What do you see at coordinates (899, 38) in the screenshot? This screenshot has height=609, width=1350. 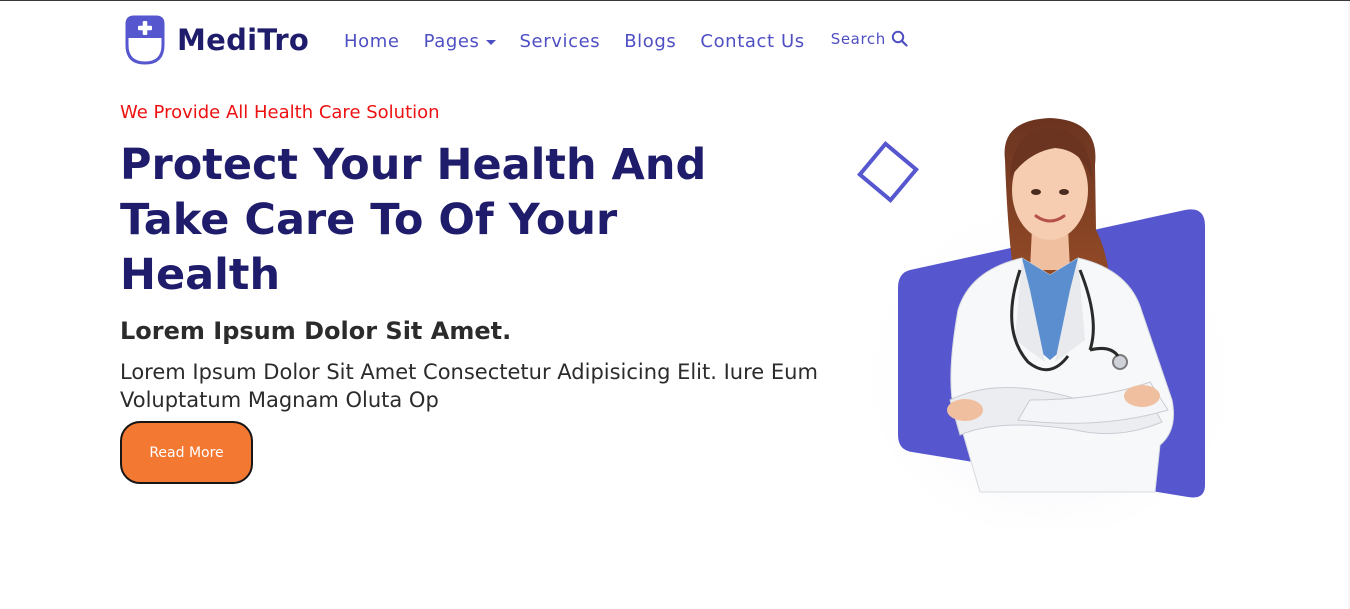 I see `magnifier-icon` at bounding box center [899, 38].